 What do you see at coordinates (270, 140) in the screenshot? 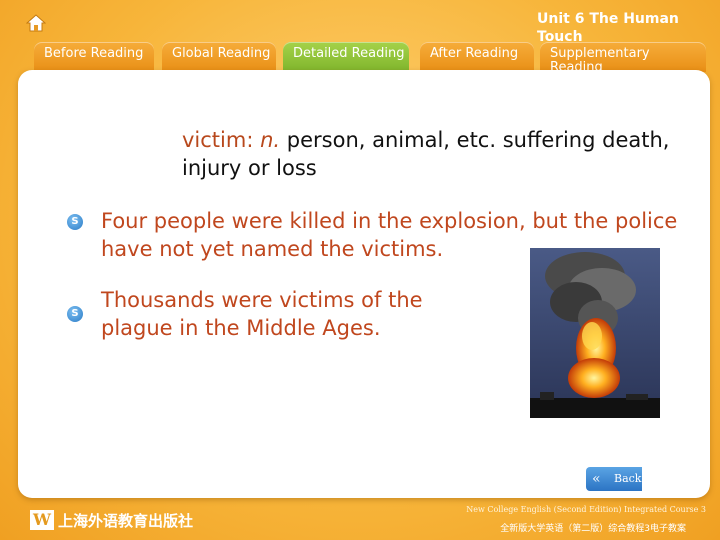
I see `part-of-speech: n.` at bounding box center [270, 140].